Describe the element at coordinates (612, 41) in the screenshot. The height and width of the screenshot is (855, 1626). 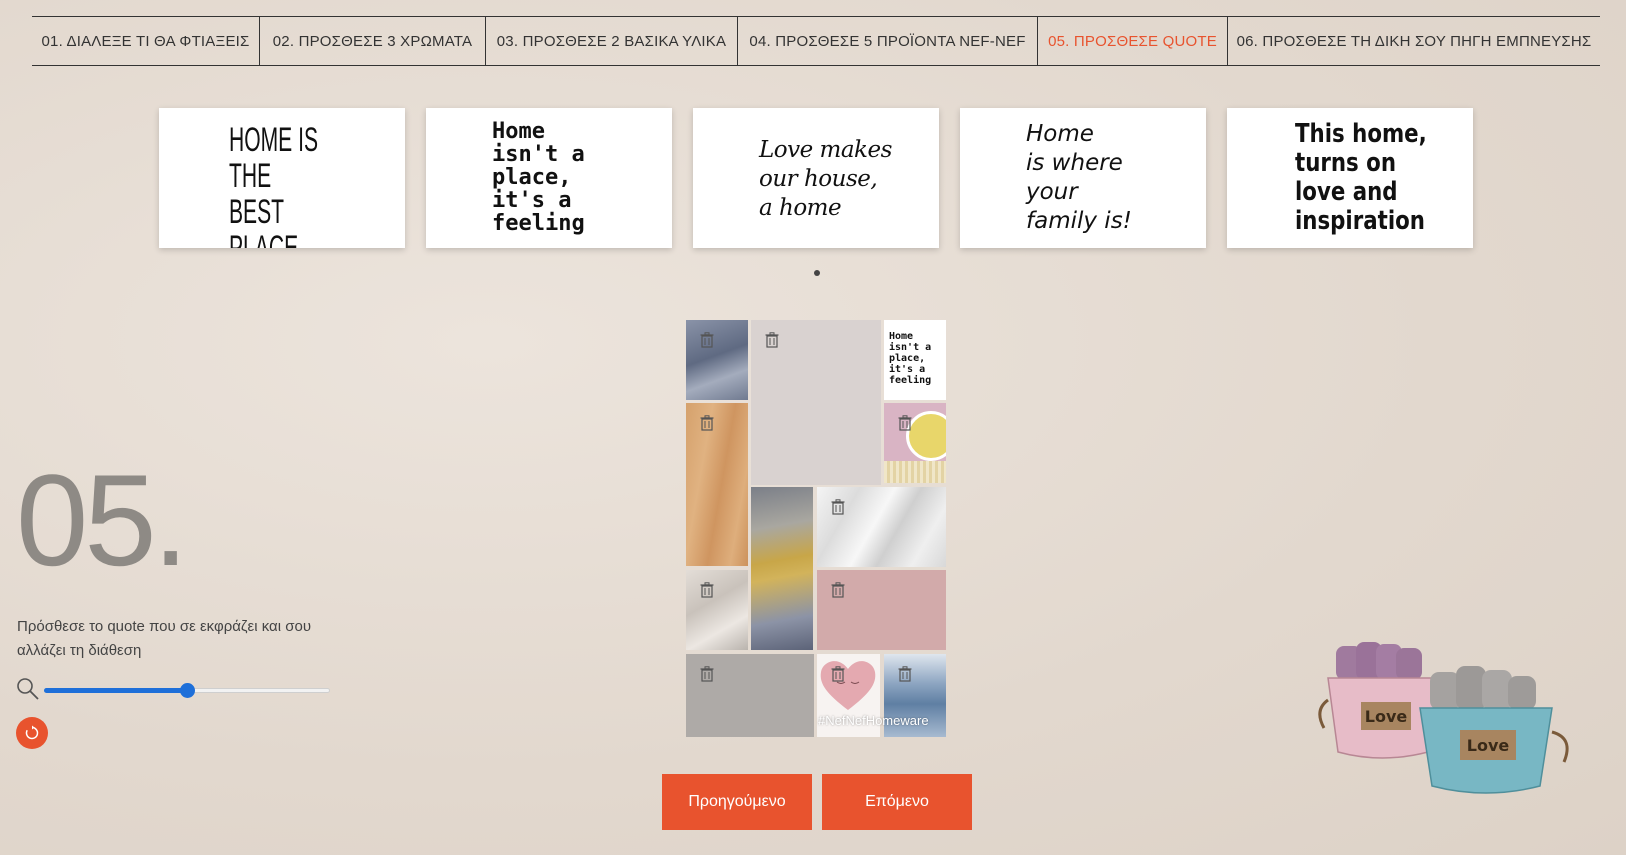
I see `step-tab-3: 03. ΠΡΟΣΘΕΣΕ 2 ΒΑΣΙΚΑ ΥΛΙΚΑ` at that location.